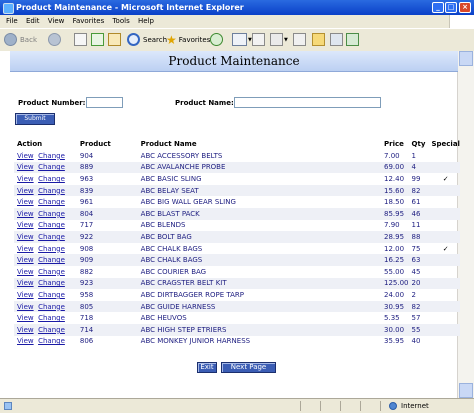 This screenshot has width=474, height=413. I want to click on product-name-cell: ABC MONKEY JUNIOR HARNESS, so click(195, 341).